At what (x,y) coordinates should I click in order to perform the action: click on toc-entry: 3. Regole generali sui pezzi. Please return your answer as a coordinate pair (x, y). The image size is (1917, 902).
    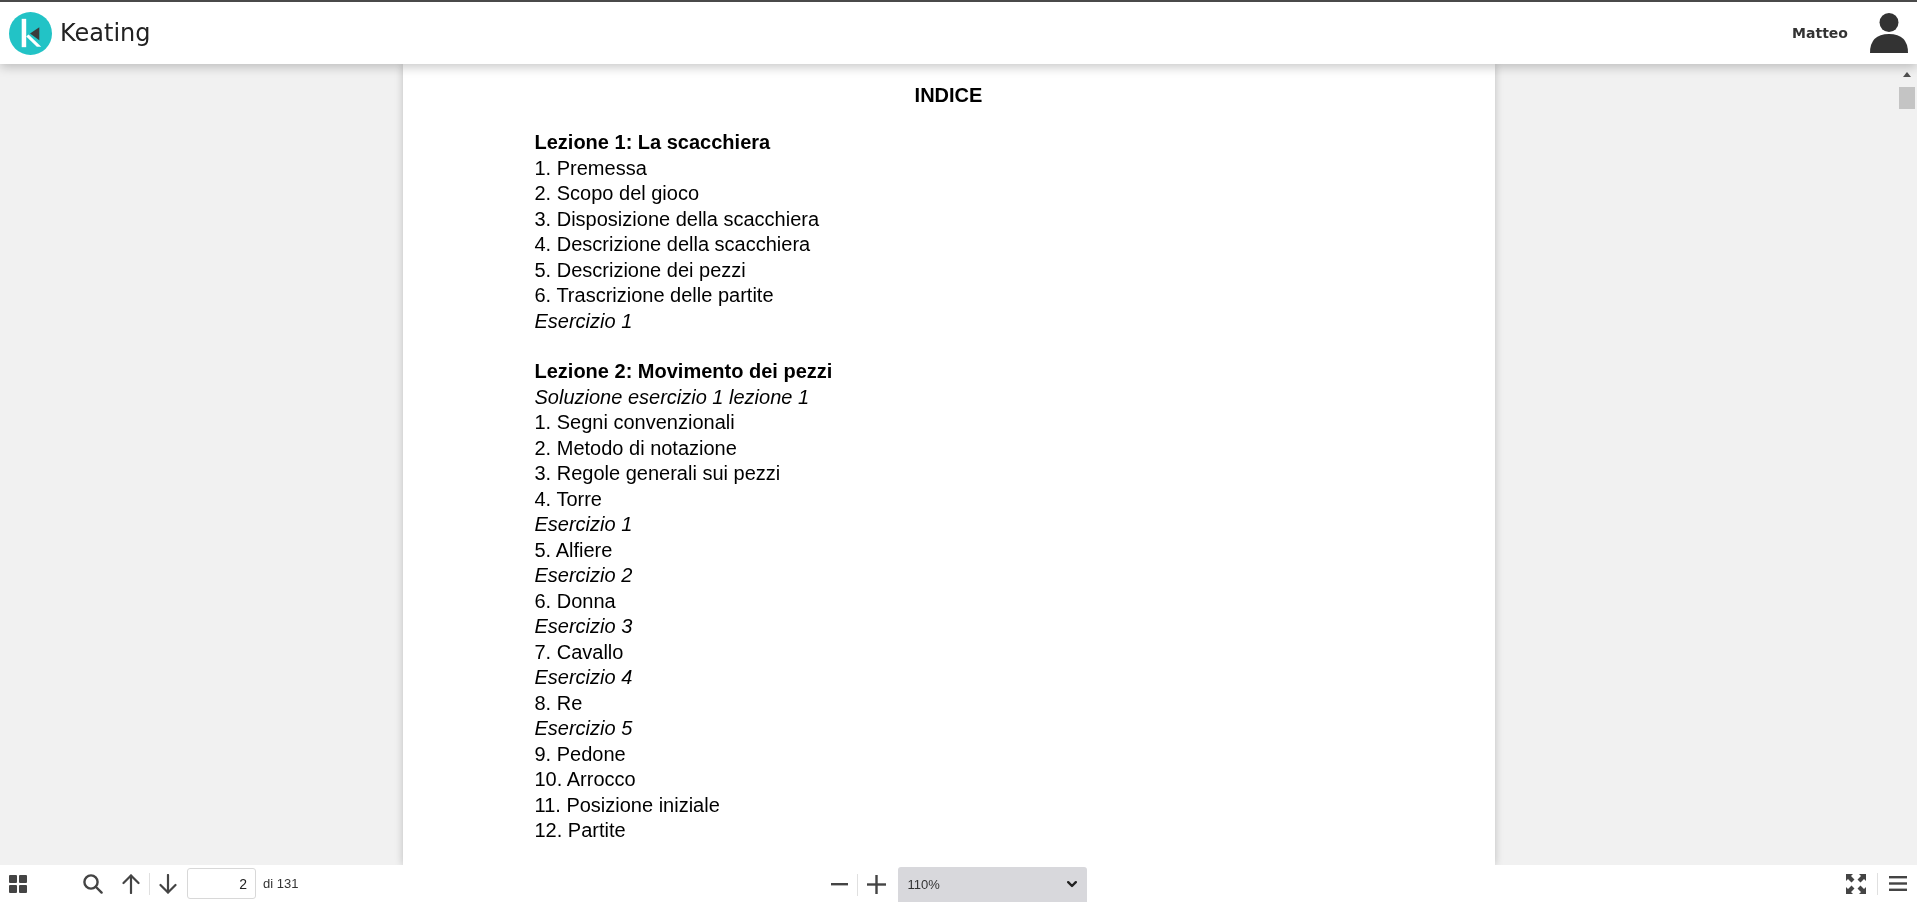
    Looking at the image, I should click on (658, 473).